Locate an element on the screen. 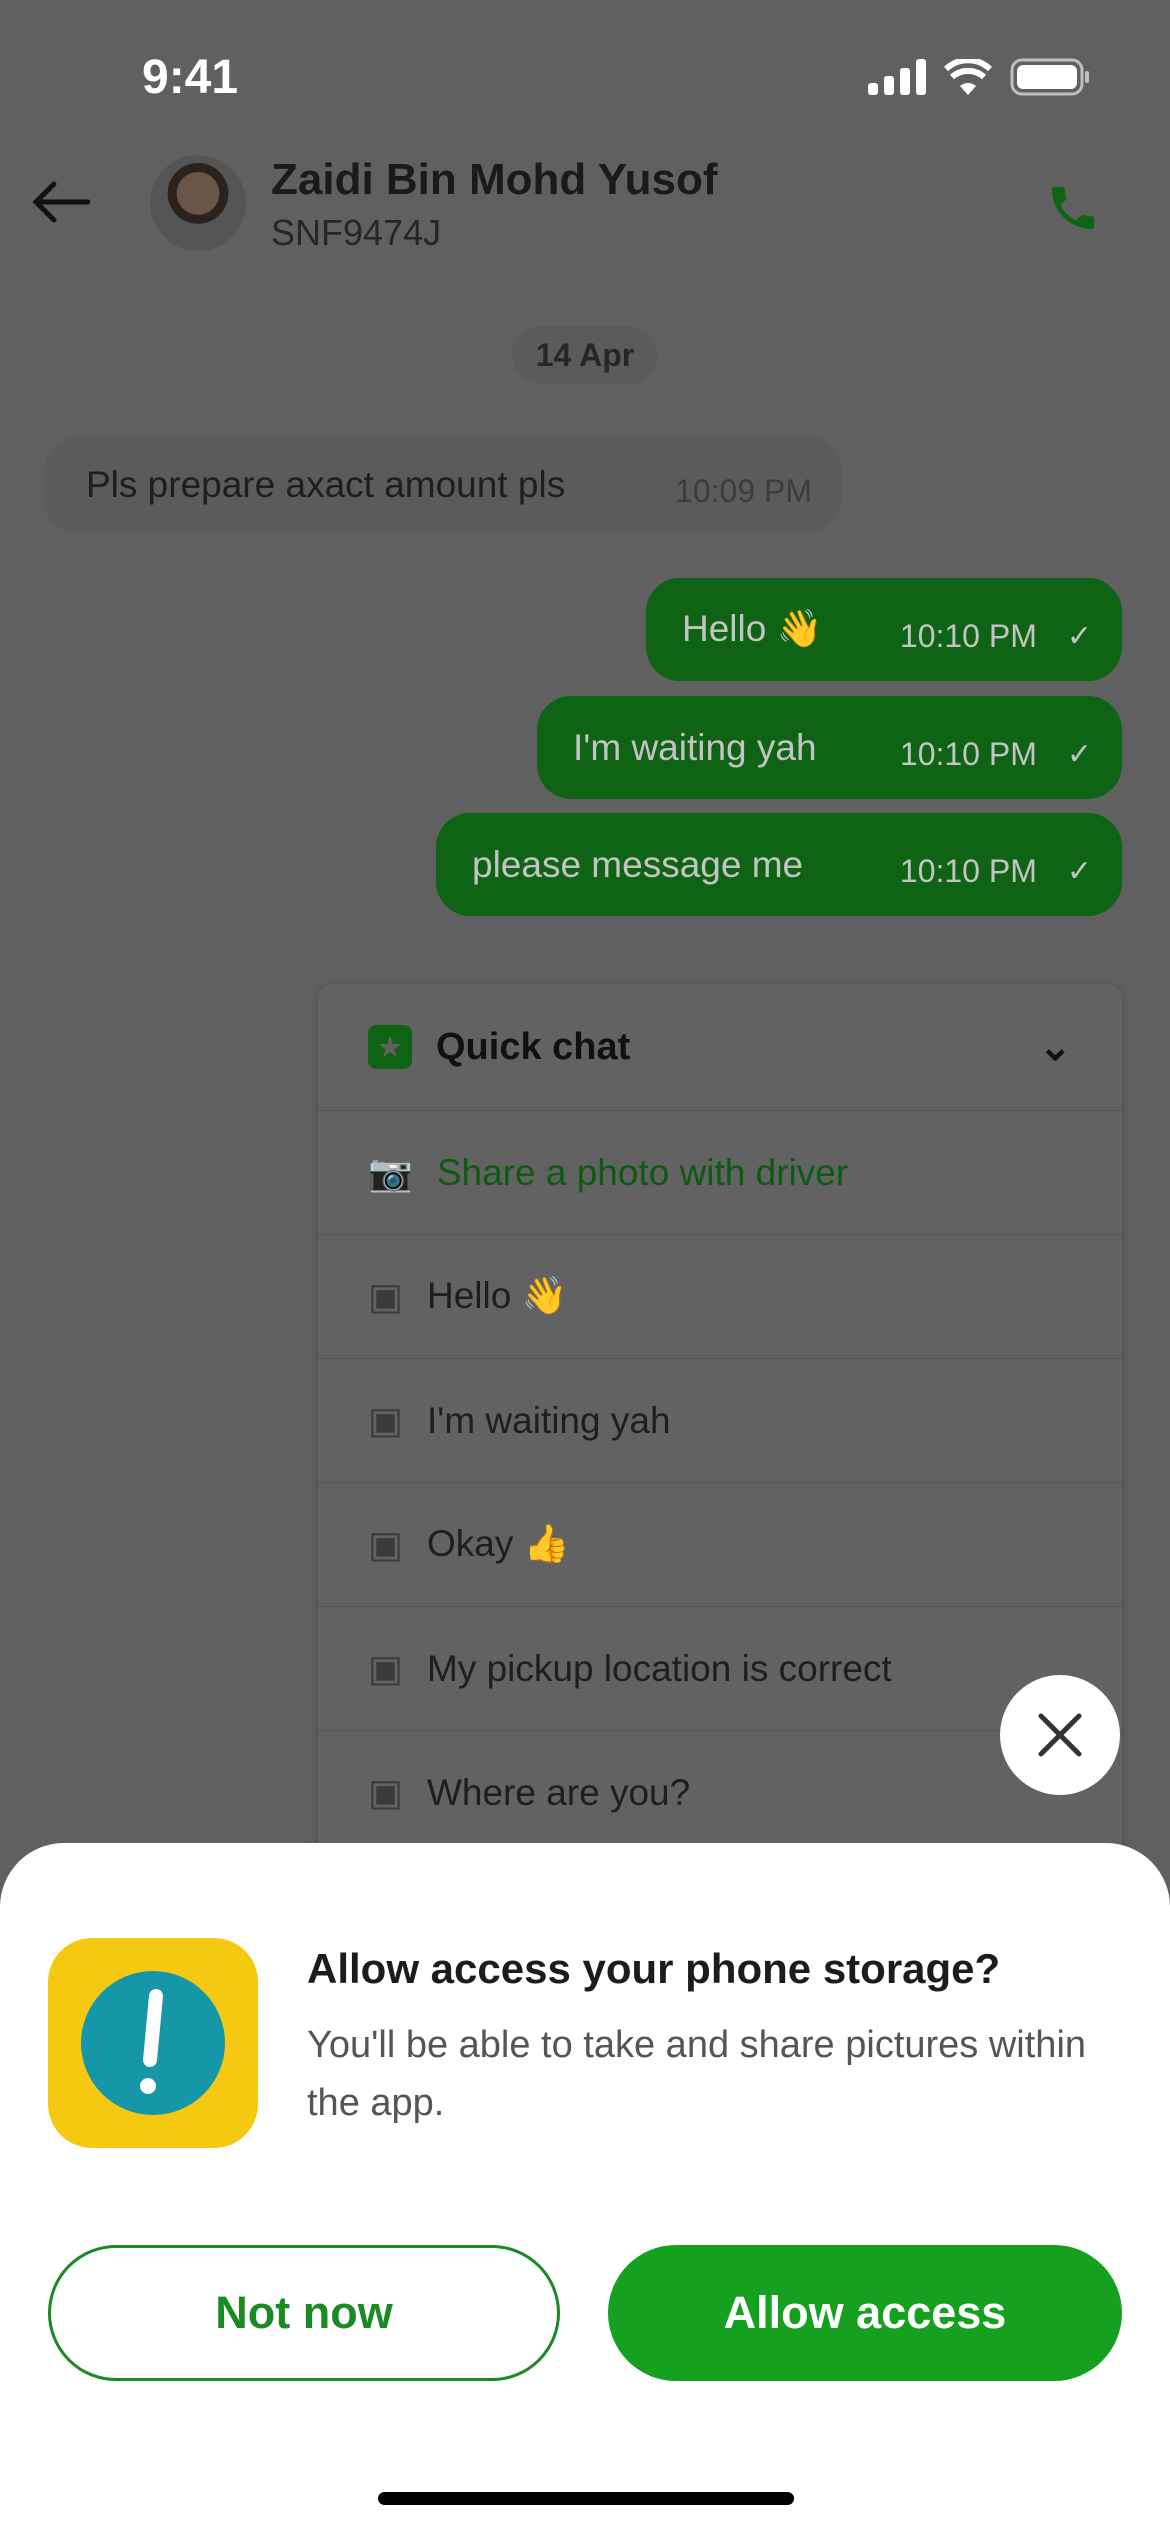 This screenshot has width=1170, height=2532. exclamation-icon is located at coordinates (153, 2043).